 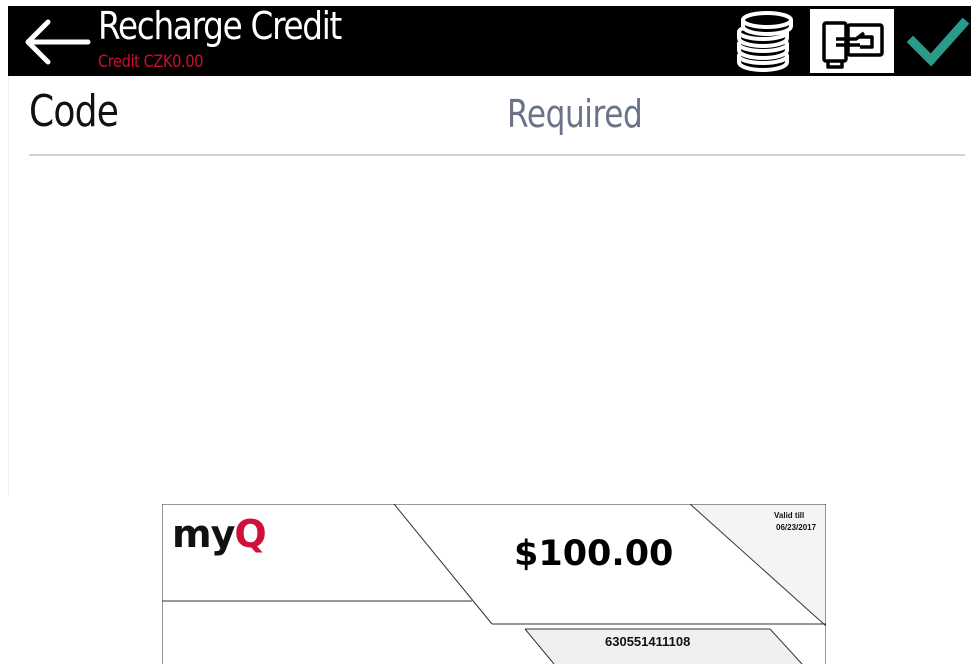 What do you see at coordinates (796, 527) in the screenshot?
I see `valid-till-date: 06/23/2017` at bounding box center [796, 527].